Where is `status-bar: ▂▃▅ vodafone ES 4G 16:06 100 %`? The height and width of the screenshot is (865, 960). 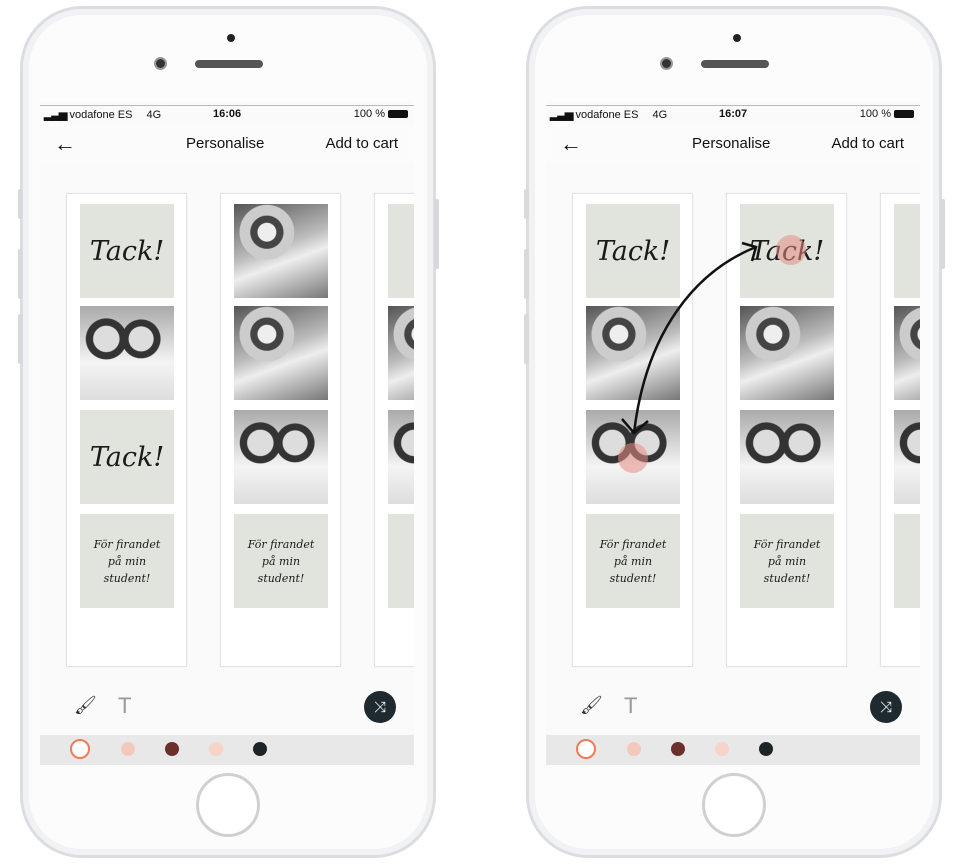 status-bar: ▂▃▅ vodafone ES 4G 16:06 100 % is located at coordinates (227, 113).